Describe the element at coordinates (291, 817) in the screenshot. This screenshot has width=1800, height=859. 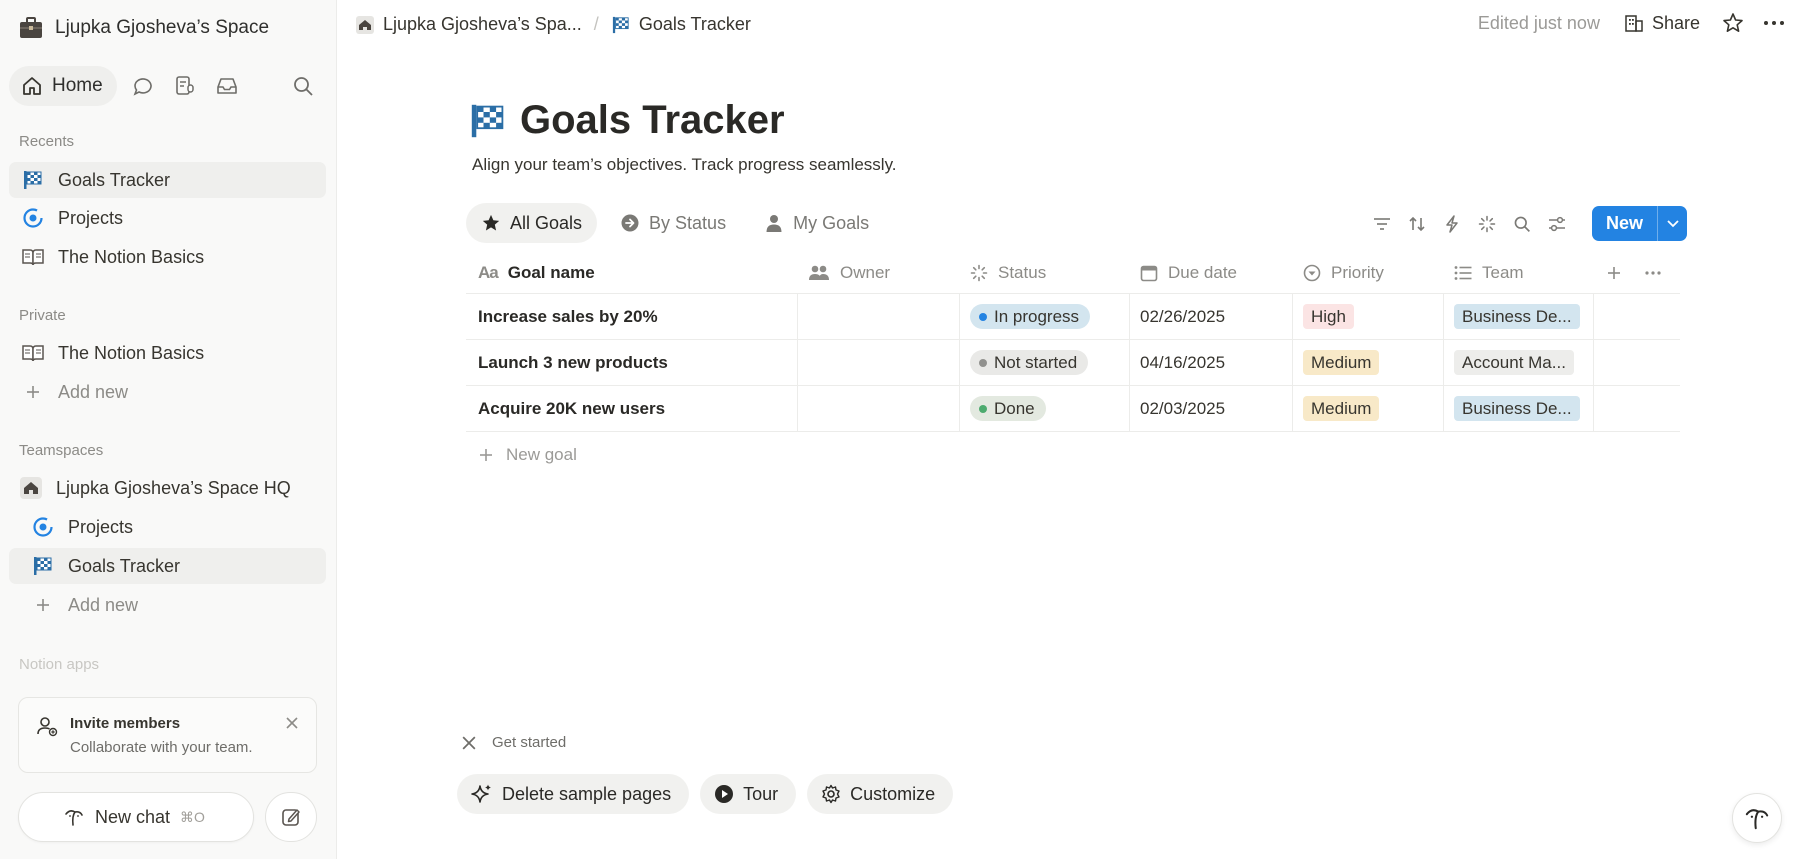
I see `compose-icon` at that location.